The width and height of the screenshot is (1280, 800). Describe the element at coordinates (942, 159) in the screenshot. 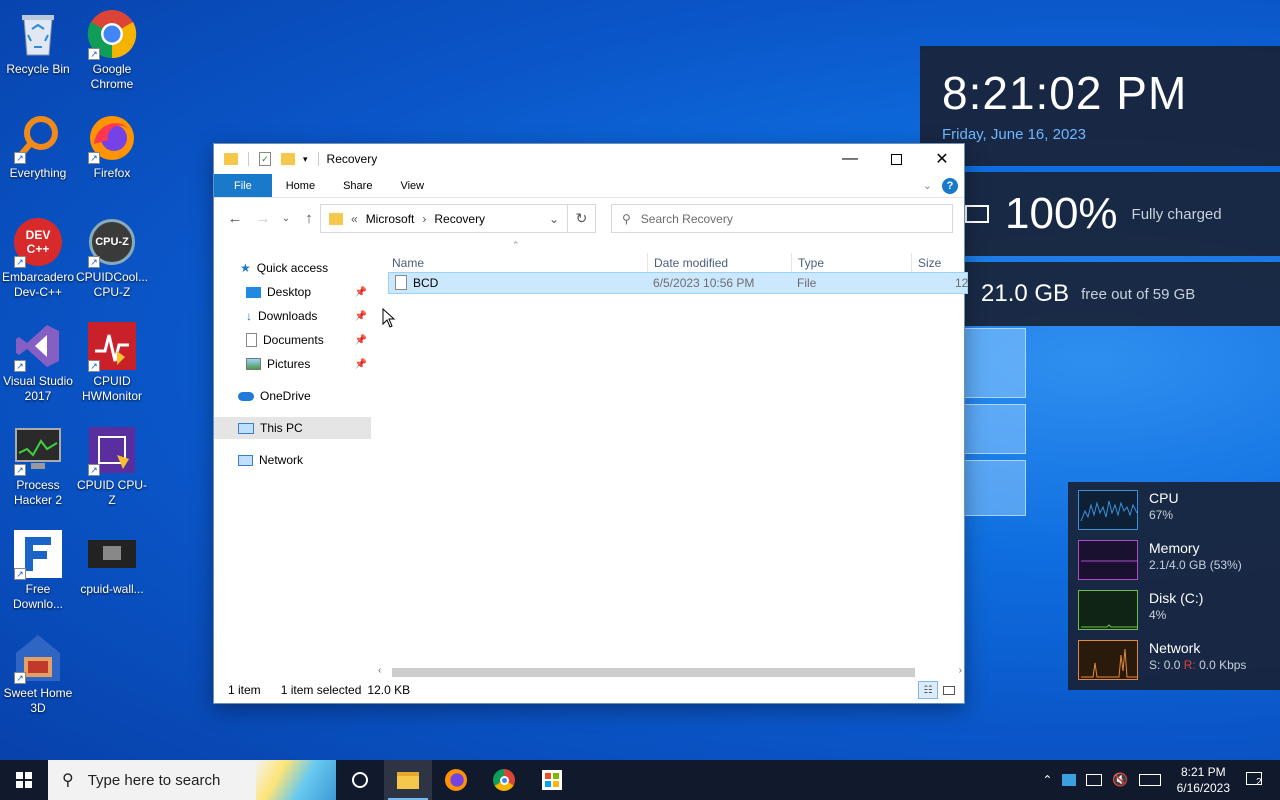

I see `close-button: ✕` at that location.